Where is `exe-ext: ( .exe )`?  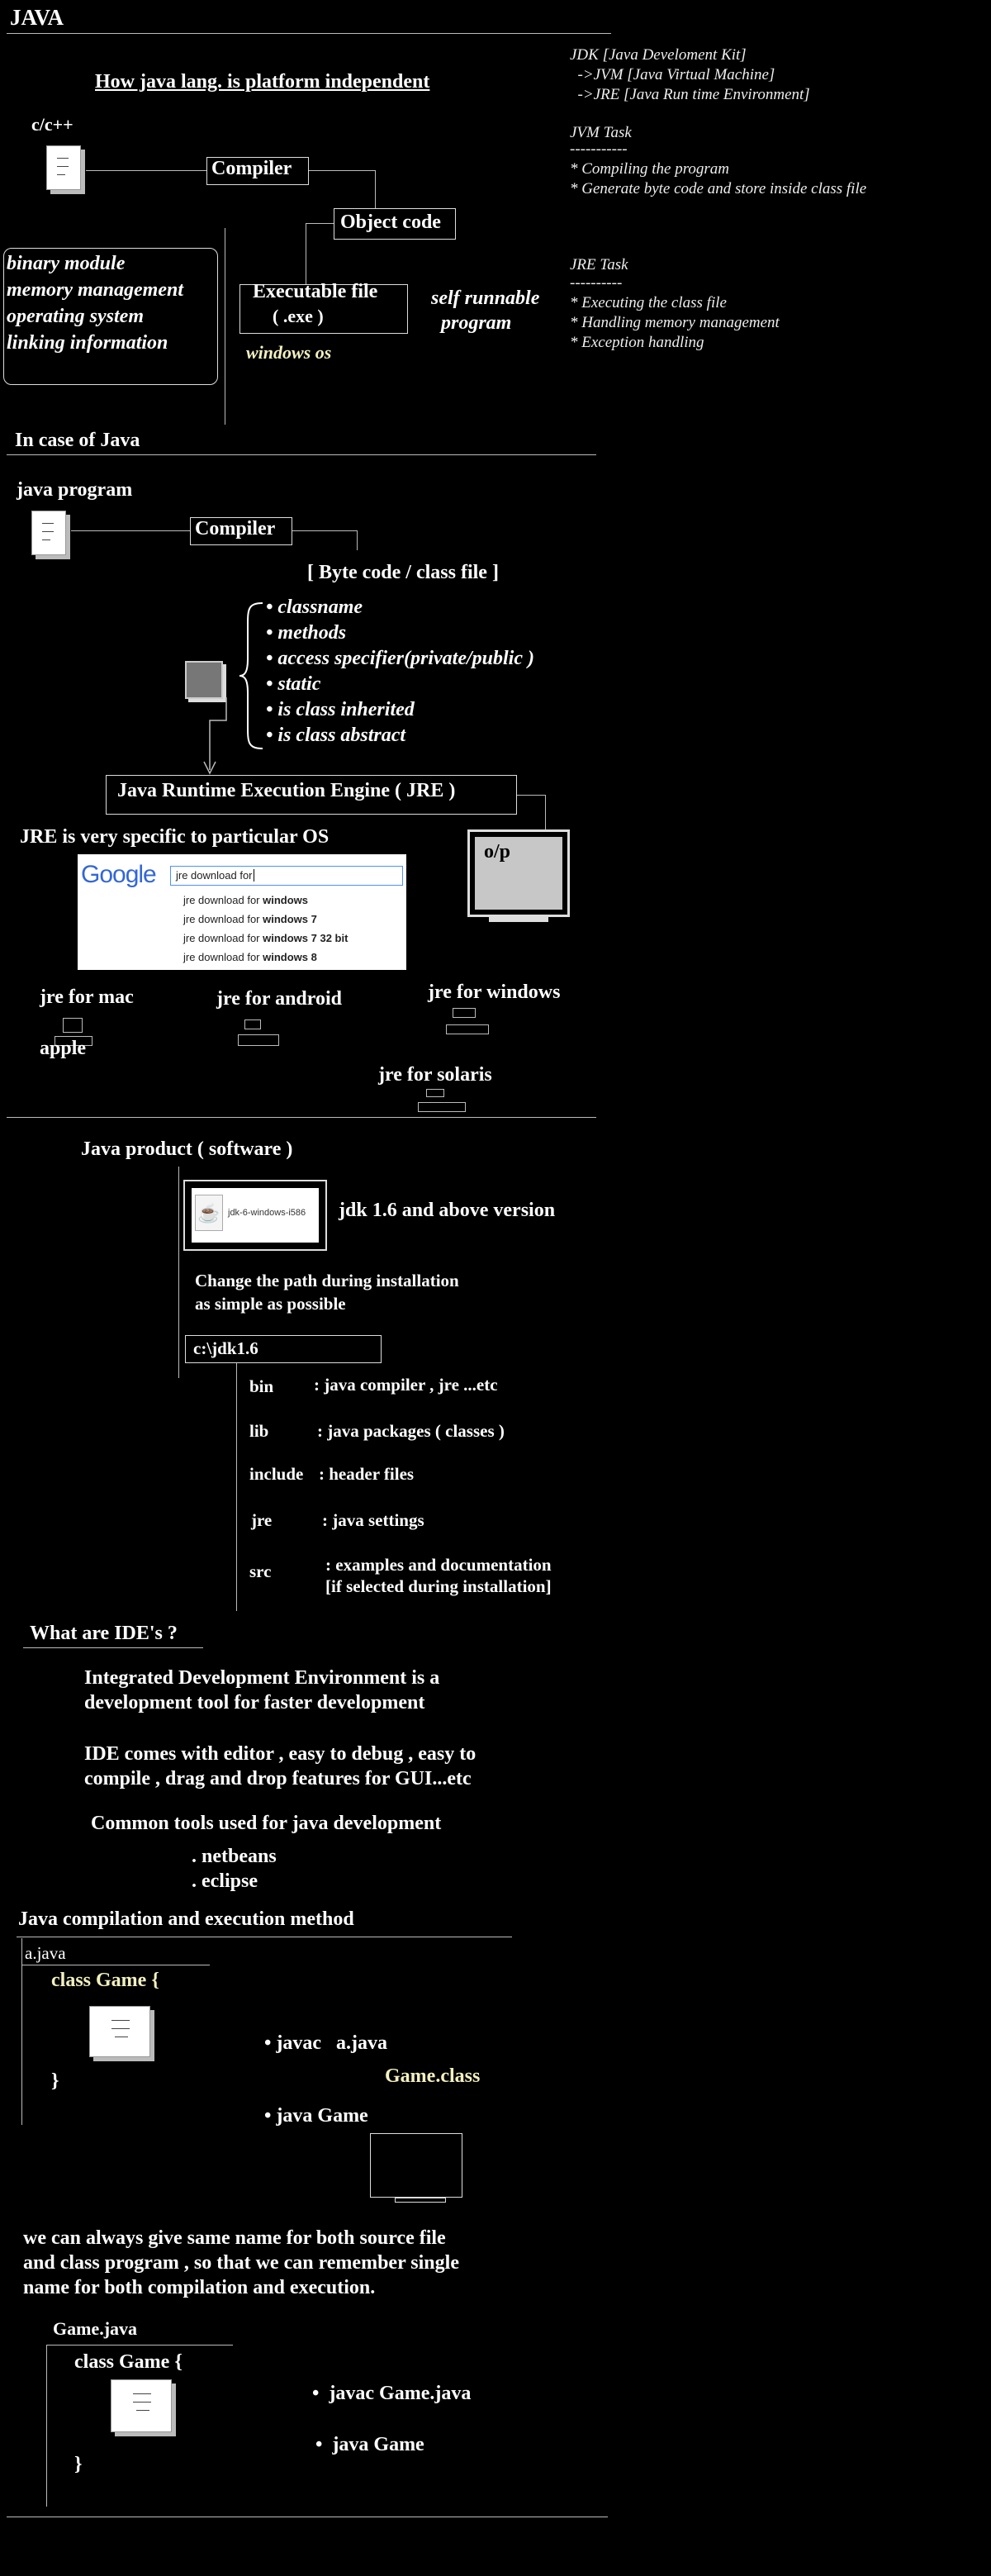 exe-ext: ( .exe ) is located at coordinates (298, 316).